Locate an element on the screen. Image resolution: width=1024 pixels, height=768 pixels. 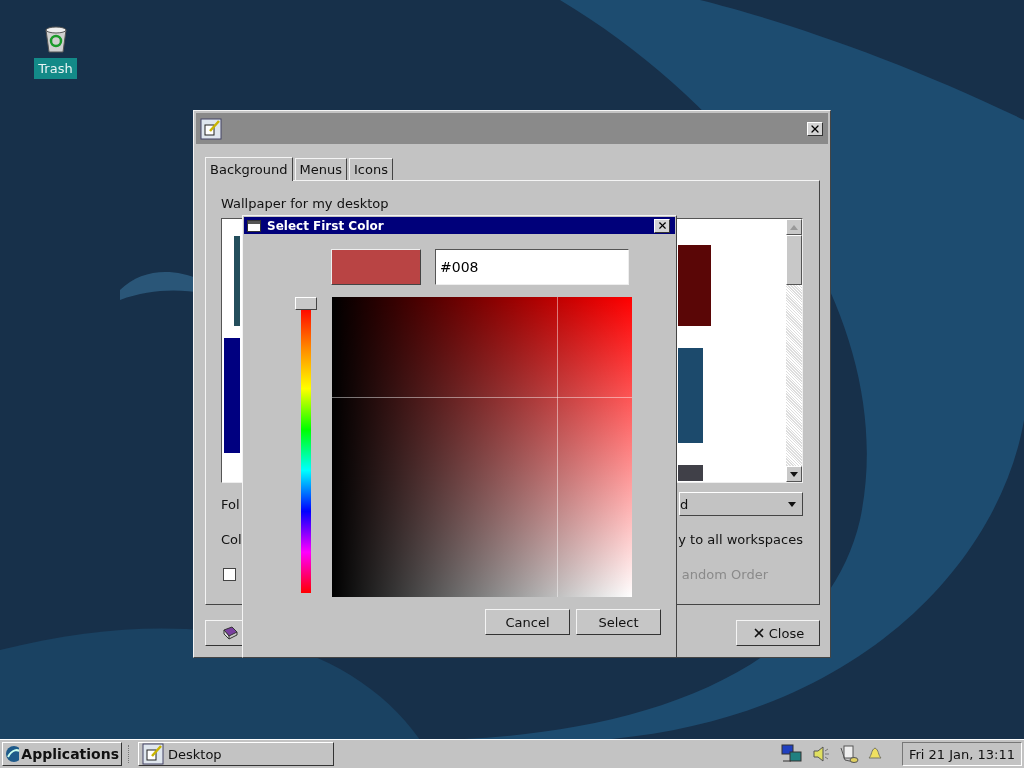
checkbox is located at coordinates (229, 574).